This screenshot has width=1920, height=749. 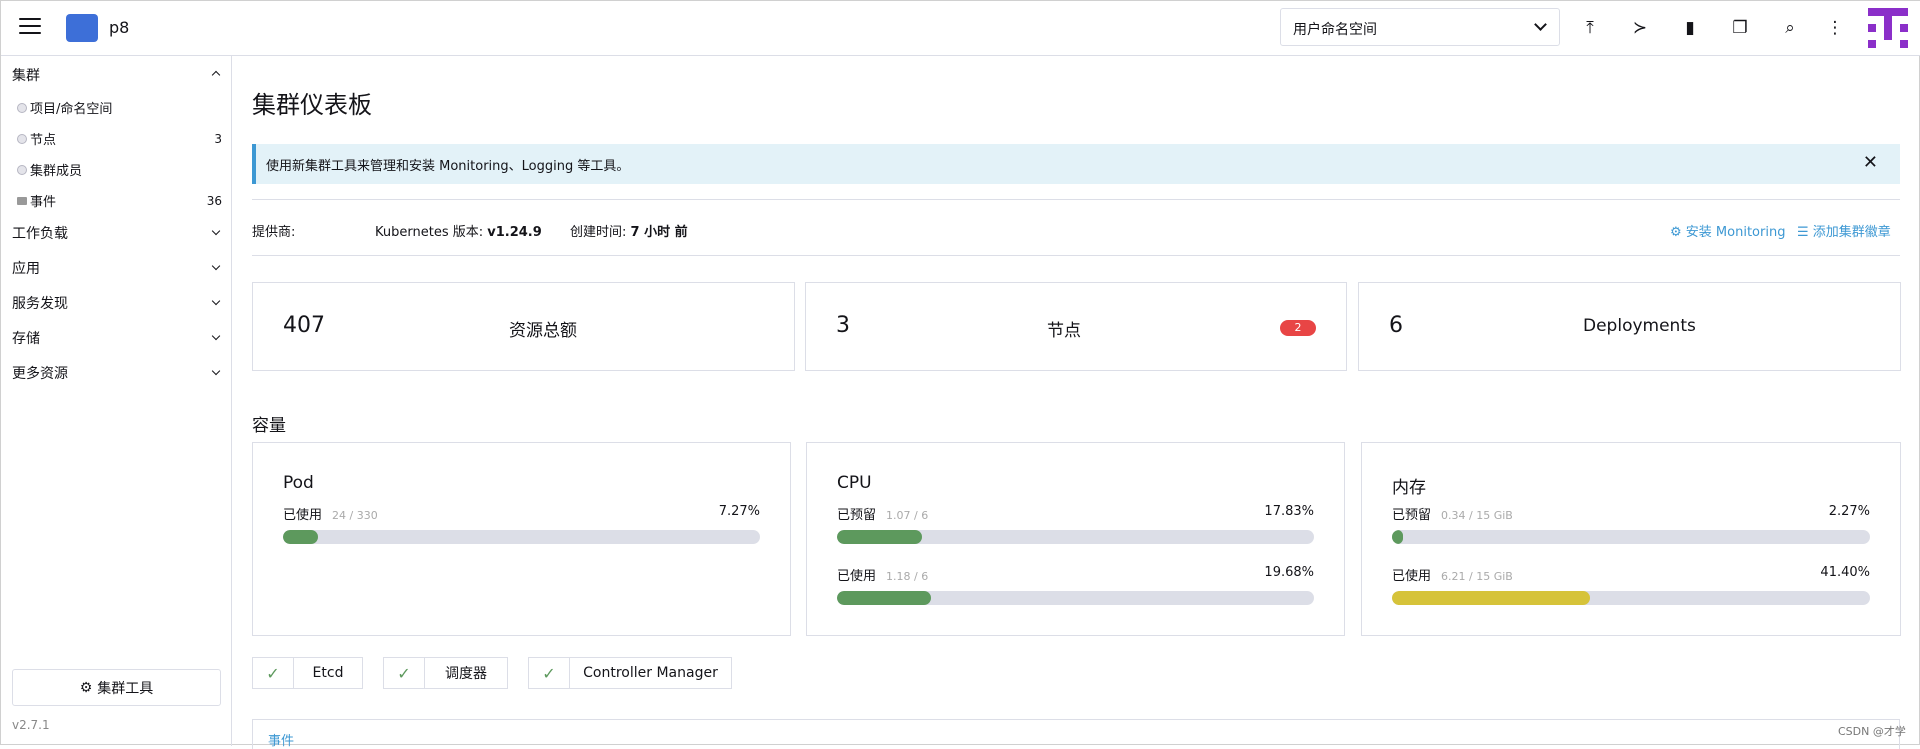 I want to click on cluster-logo, so click(x=82, y=28).